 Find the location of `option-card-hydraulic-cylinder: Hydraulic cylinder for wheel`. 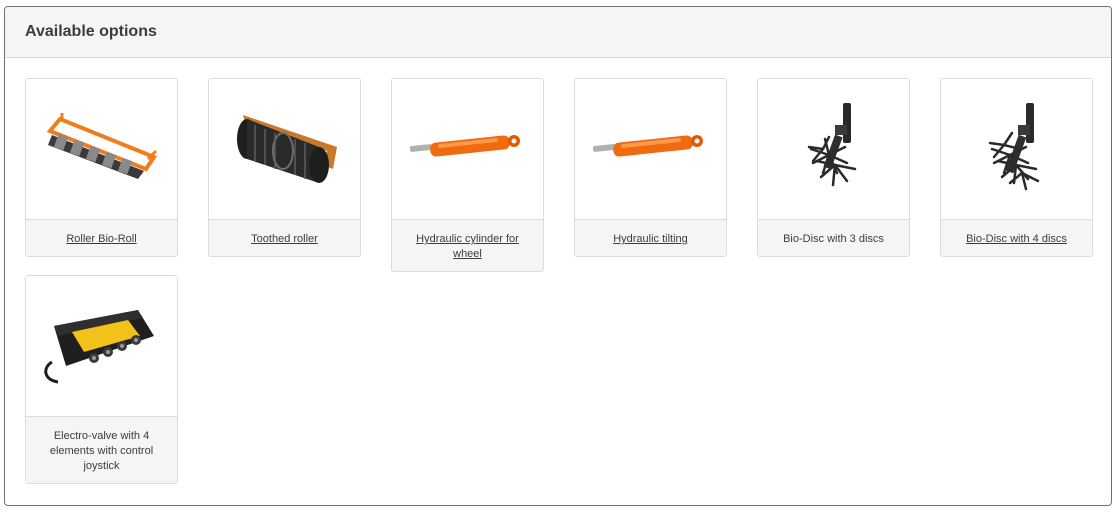

option-card-hydraulic-cylinder: Hydraulic cylinder for wheel is located at coordinates (467, 175).